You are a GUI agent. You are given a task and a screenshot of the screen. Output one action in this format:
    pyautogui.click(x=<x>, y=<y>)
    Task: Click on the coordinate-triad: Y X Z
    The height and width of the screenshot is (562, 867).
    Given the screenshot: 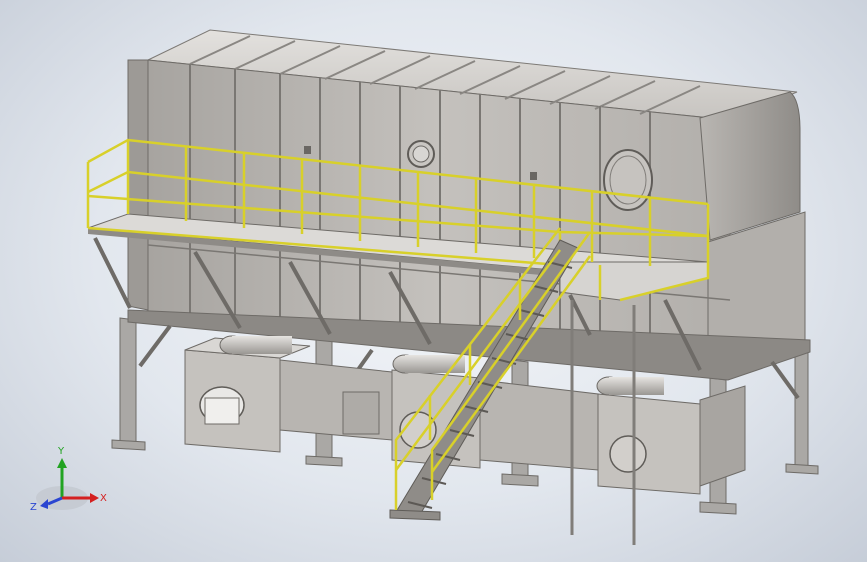 What is the action you would take?
    pyautogui.click(x=73, y=478)
    